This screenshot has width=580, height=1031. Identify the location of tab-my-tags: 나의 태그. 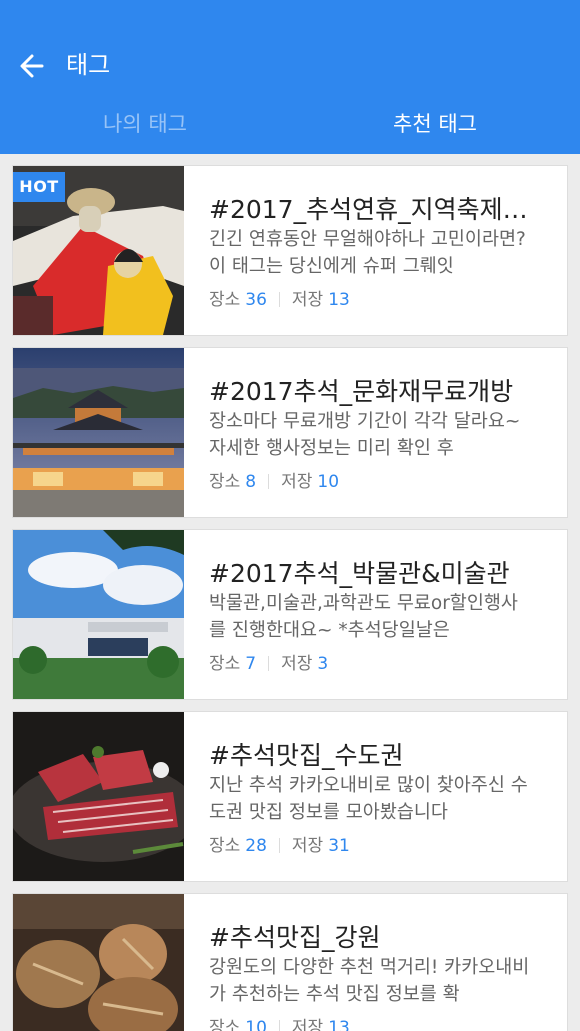
(145, 126).